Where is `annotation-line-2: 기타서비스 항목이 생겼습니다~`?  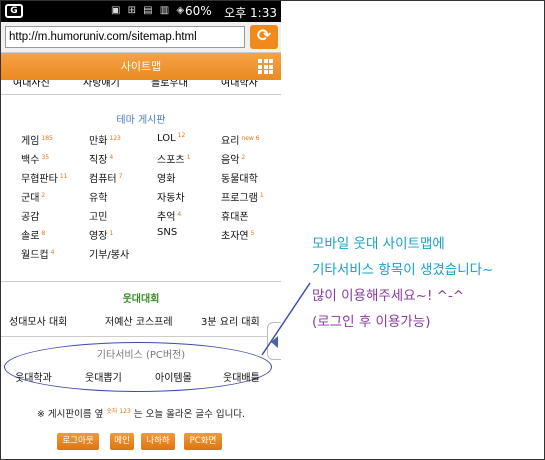
annotation-line-2: 기타서비스 항목이 생겼습니다~ is located at coordinates (403, 270).